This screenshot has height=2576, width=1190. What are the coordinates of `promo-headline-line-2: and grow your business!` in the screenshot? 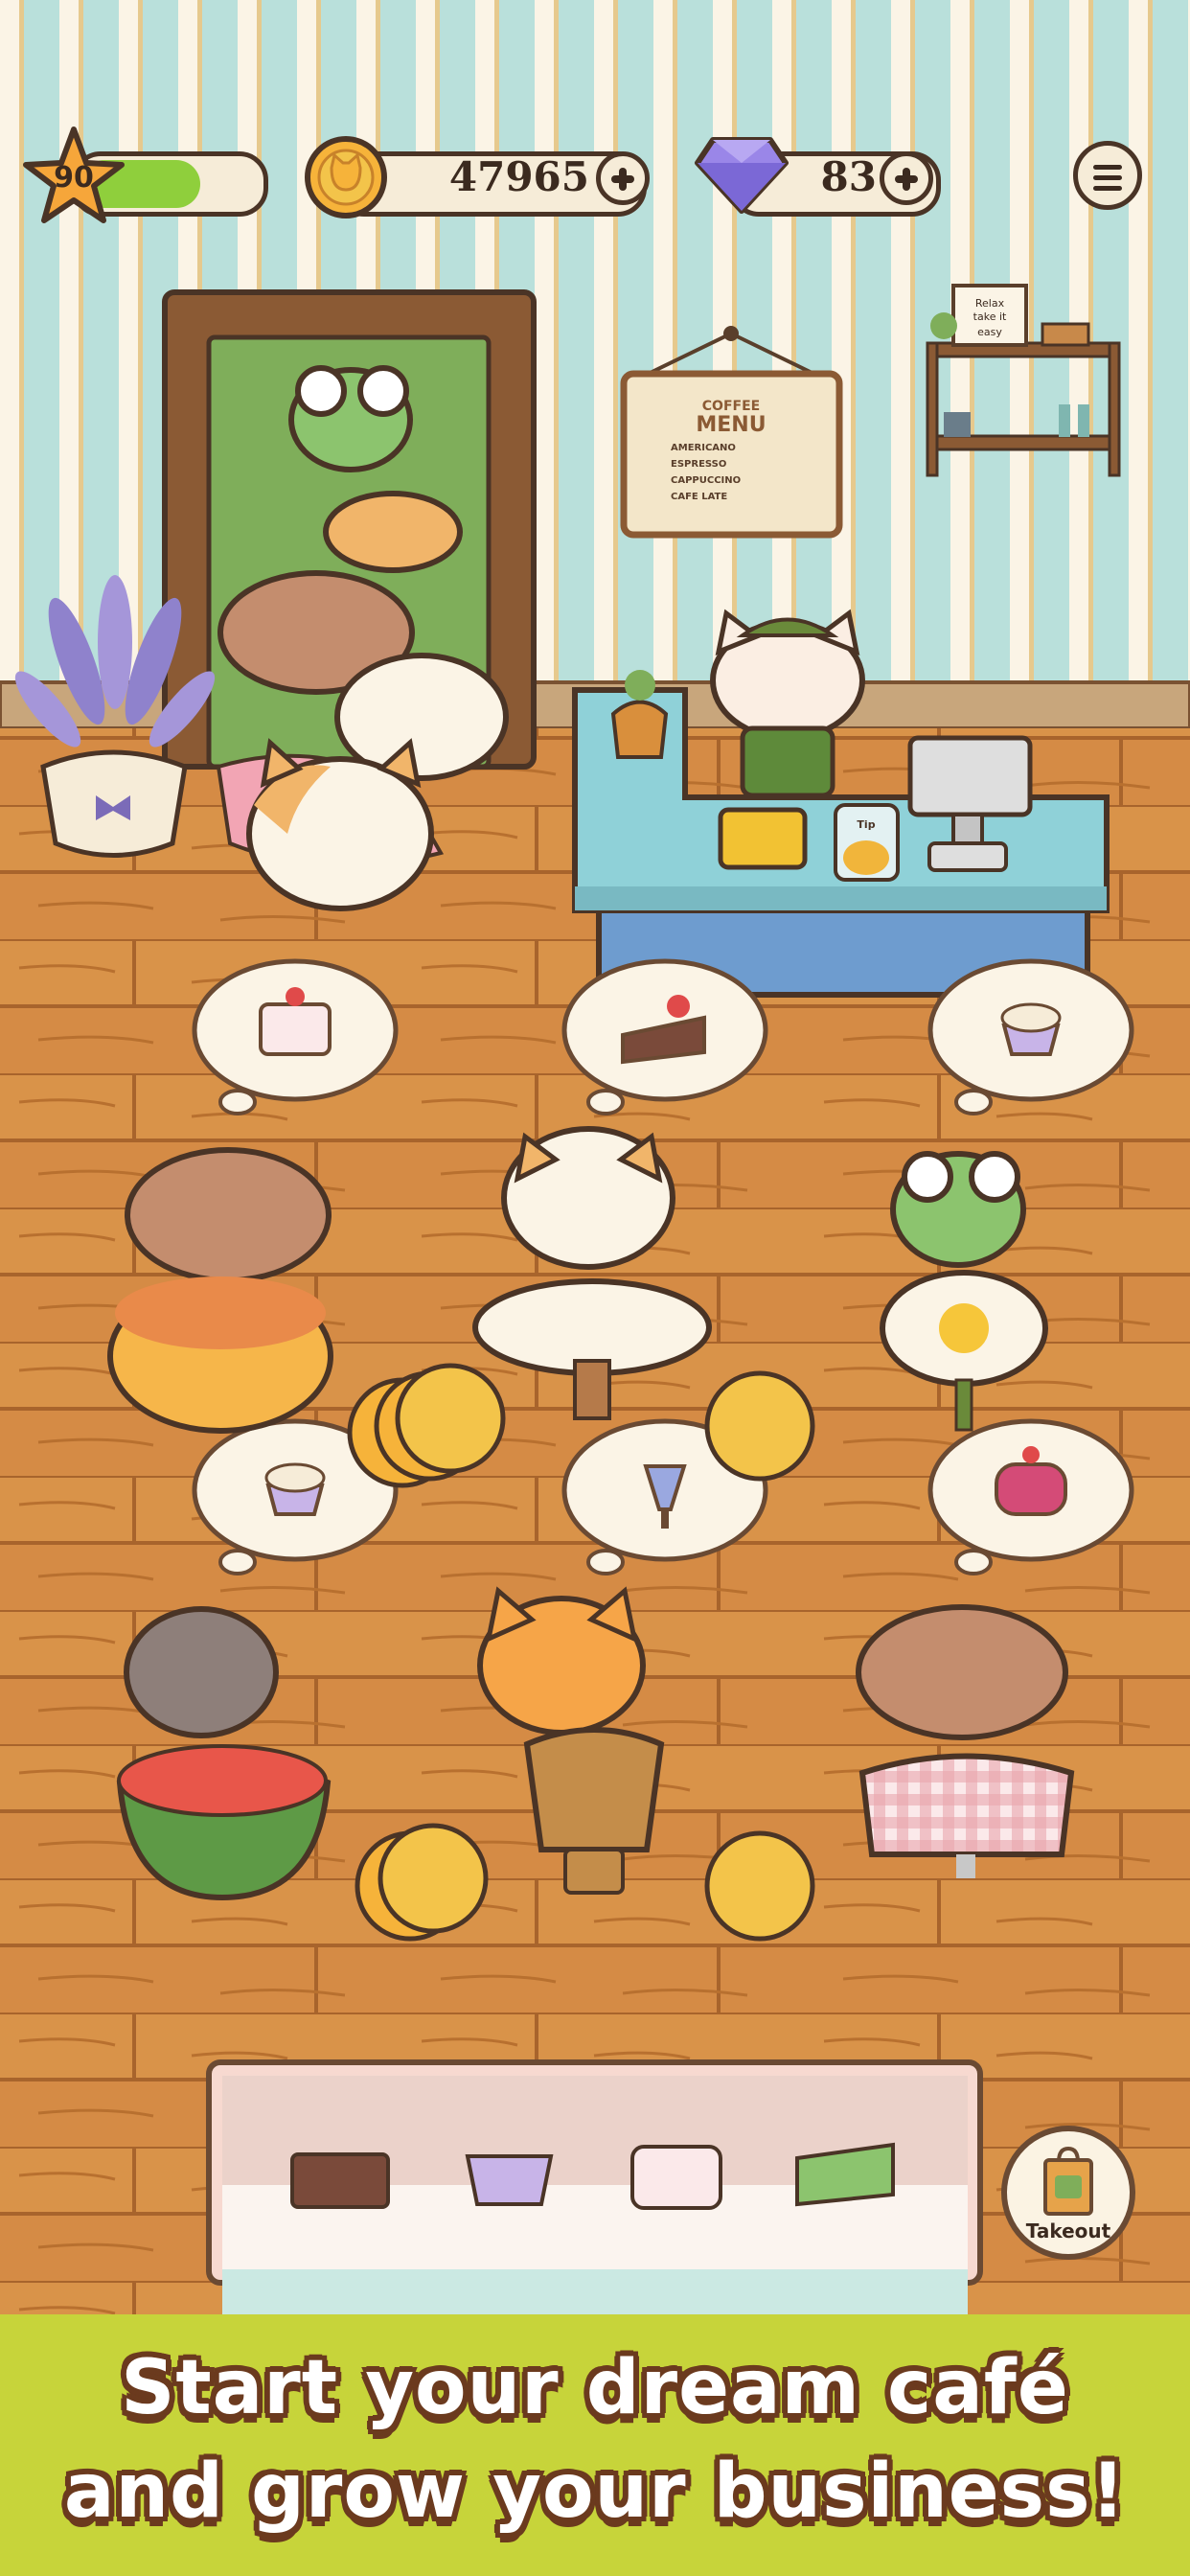 It's located at (595, 2492).